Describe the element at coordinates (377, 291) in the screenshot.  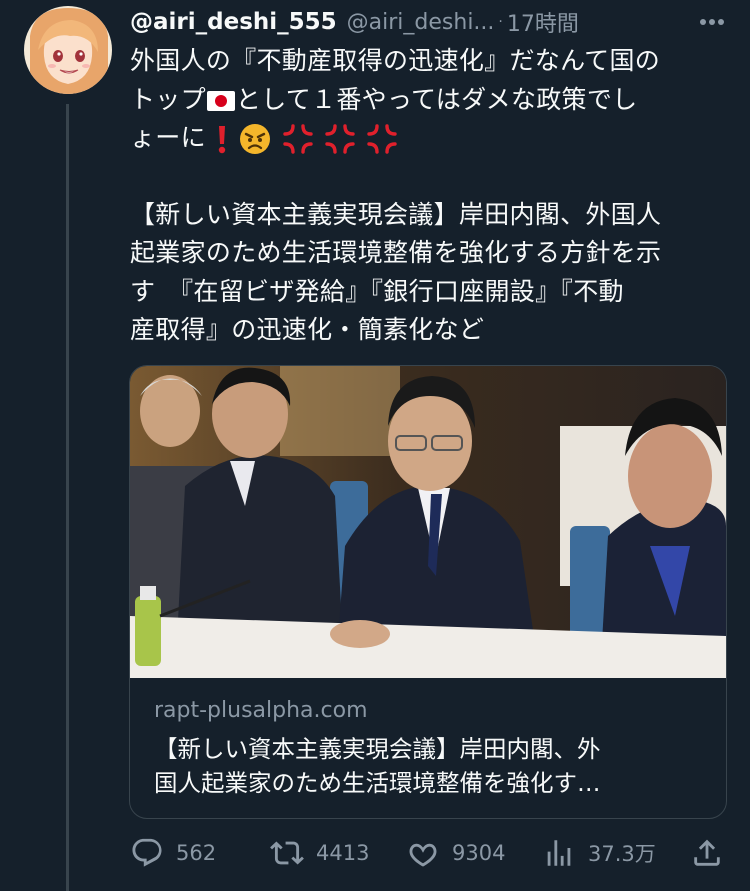
I see `tweet-line: す 『在留ビザ発給』『銀行口座開設』『不動` at that location.